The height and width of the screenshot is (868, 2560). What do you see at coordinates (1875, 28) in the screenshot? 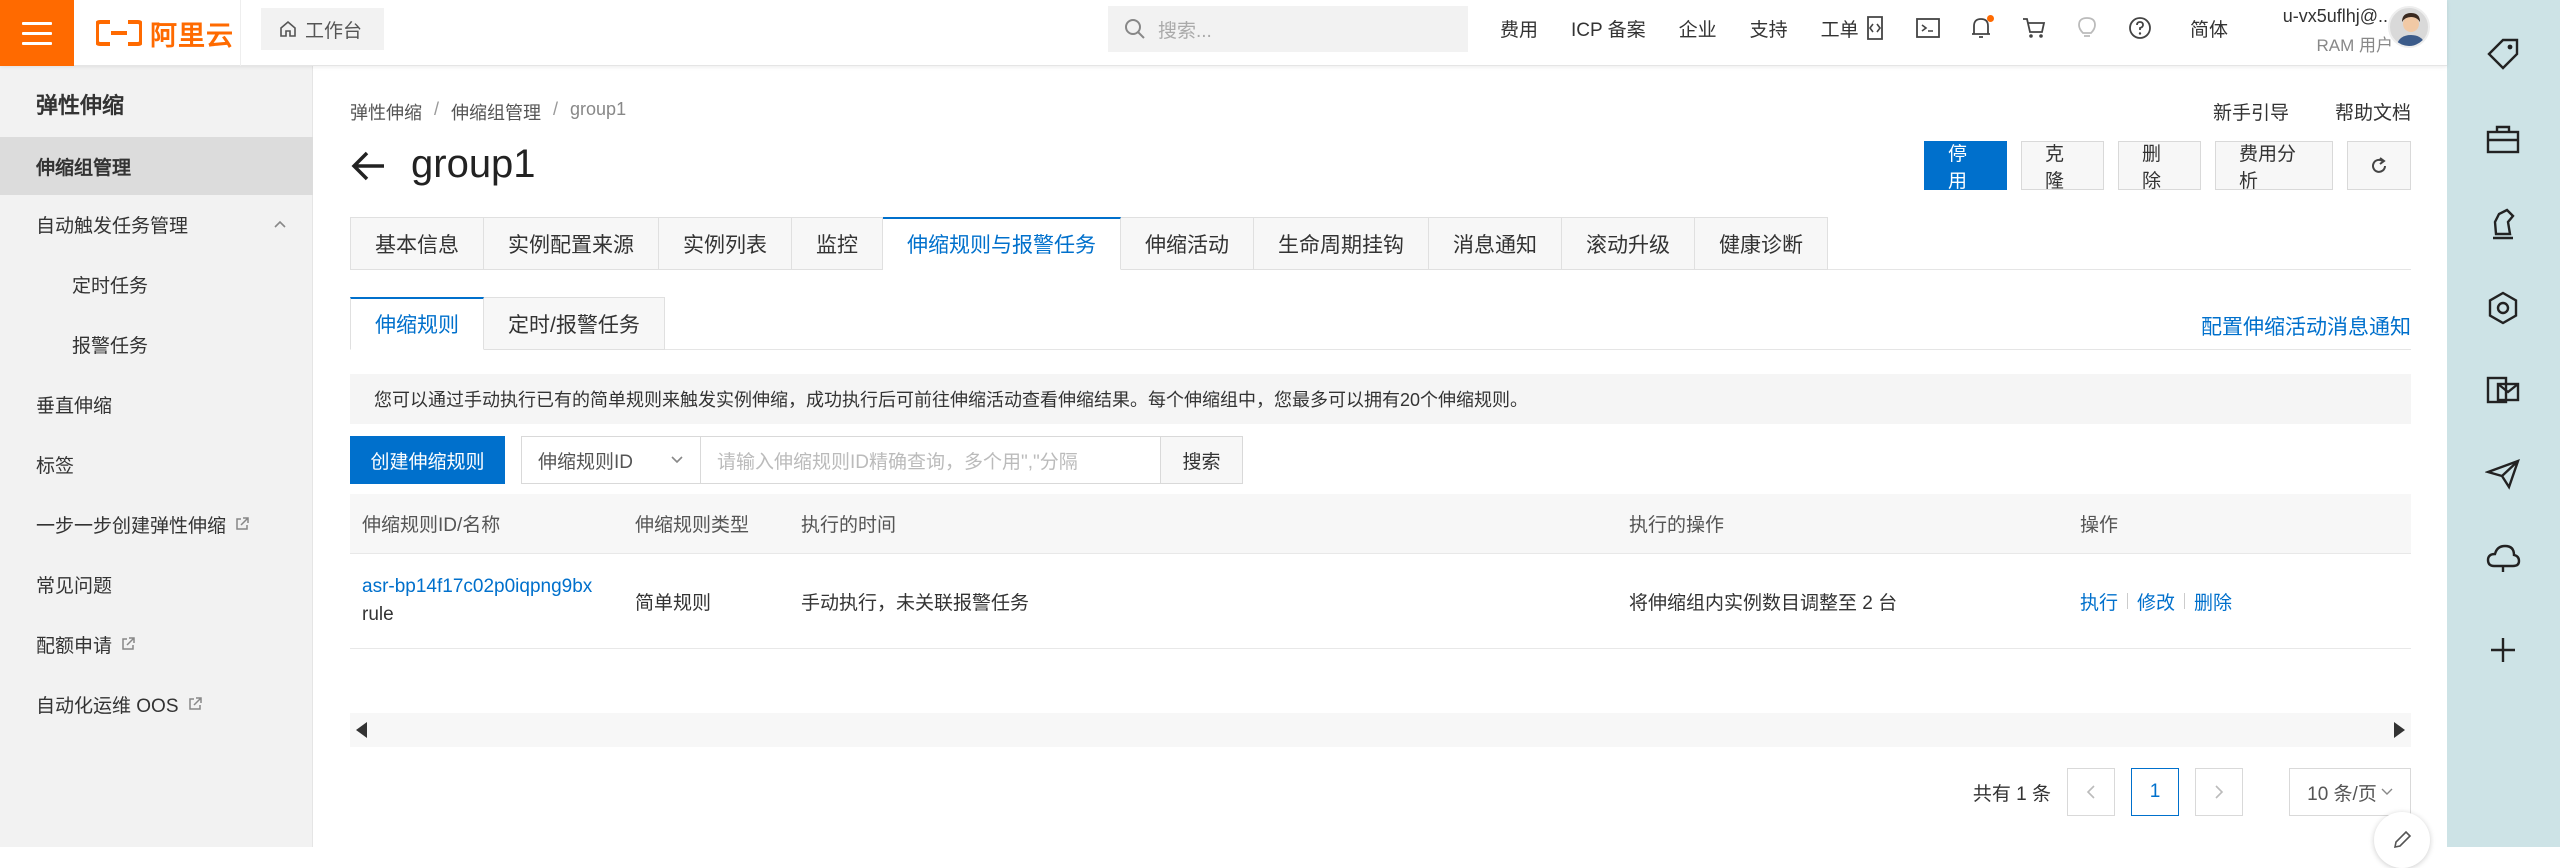
I see `code-icon` at bounding box center [1875, 28].